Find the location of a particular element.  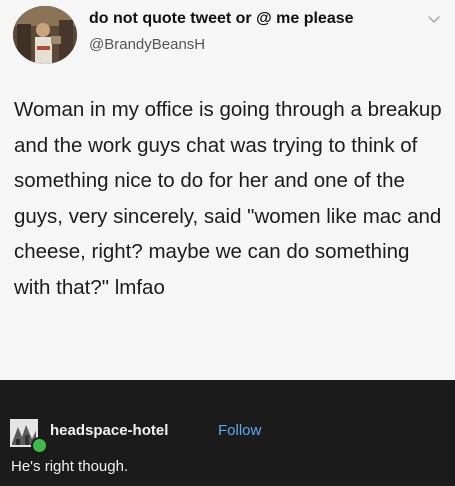

reblog-badge-icon is located at coordinates (39, 445).